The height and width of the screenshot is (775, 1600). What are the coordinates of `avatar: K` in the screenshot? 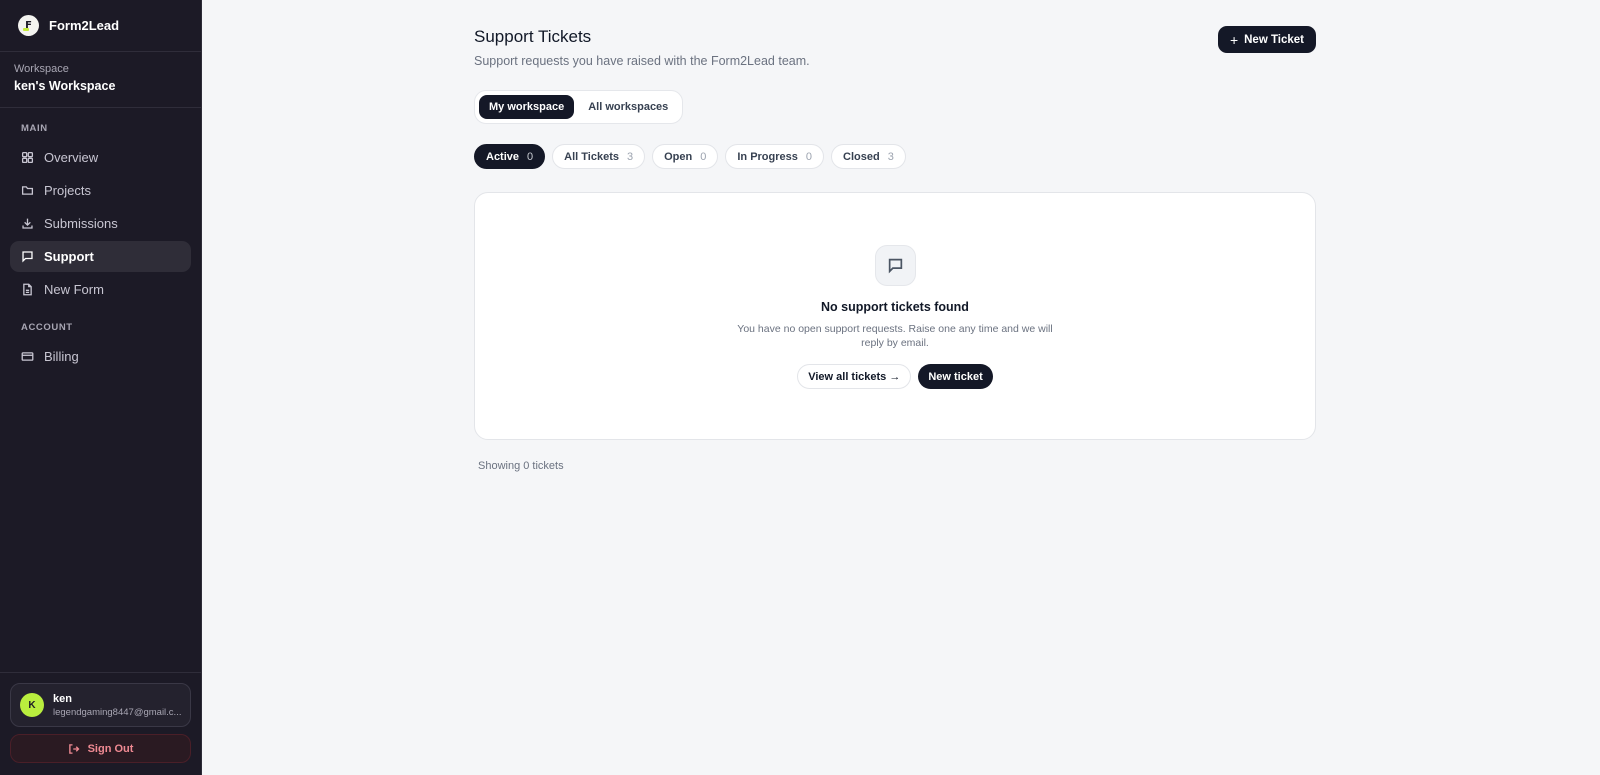 It's located at (32, 705).